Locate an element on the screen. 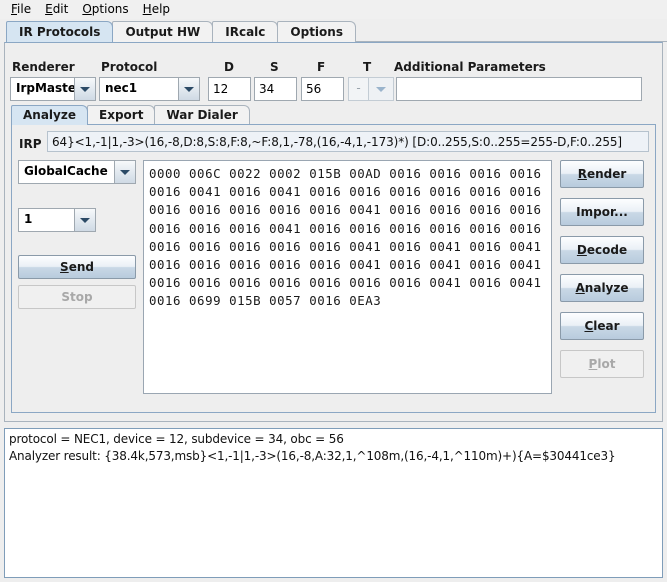 Image resolution: width=667 pixels, height=582 pixels. tab-analyze: Analyze is located at coordinates (49, 115).